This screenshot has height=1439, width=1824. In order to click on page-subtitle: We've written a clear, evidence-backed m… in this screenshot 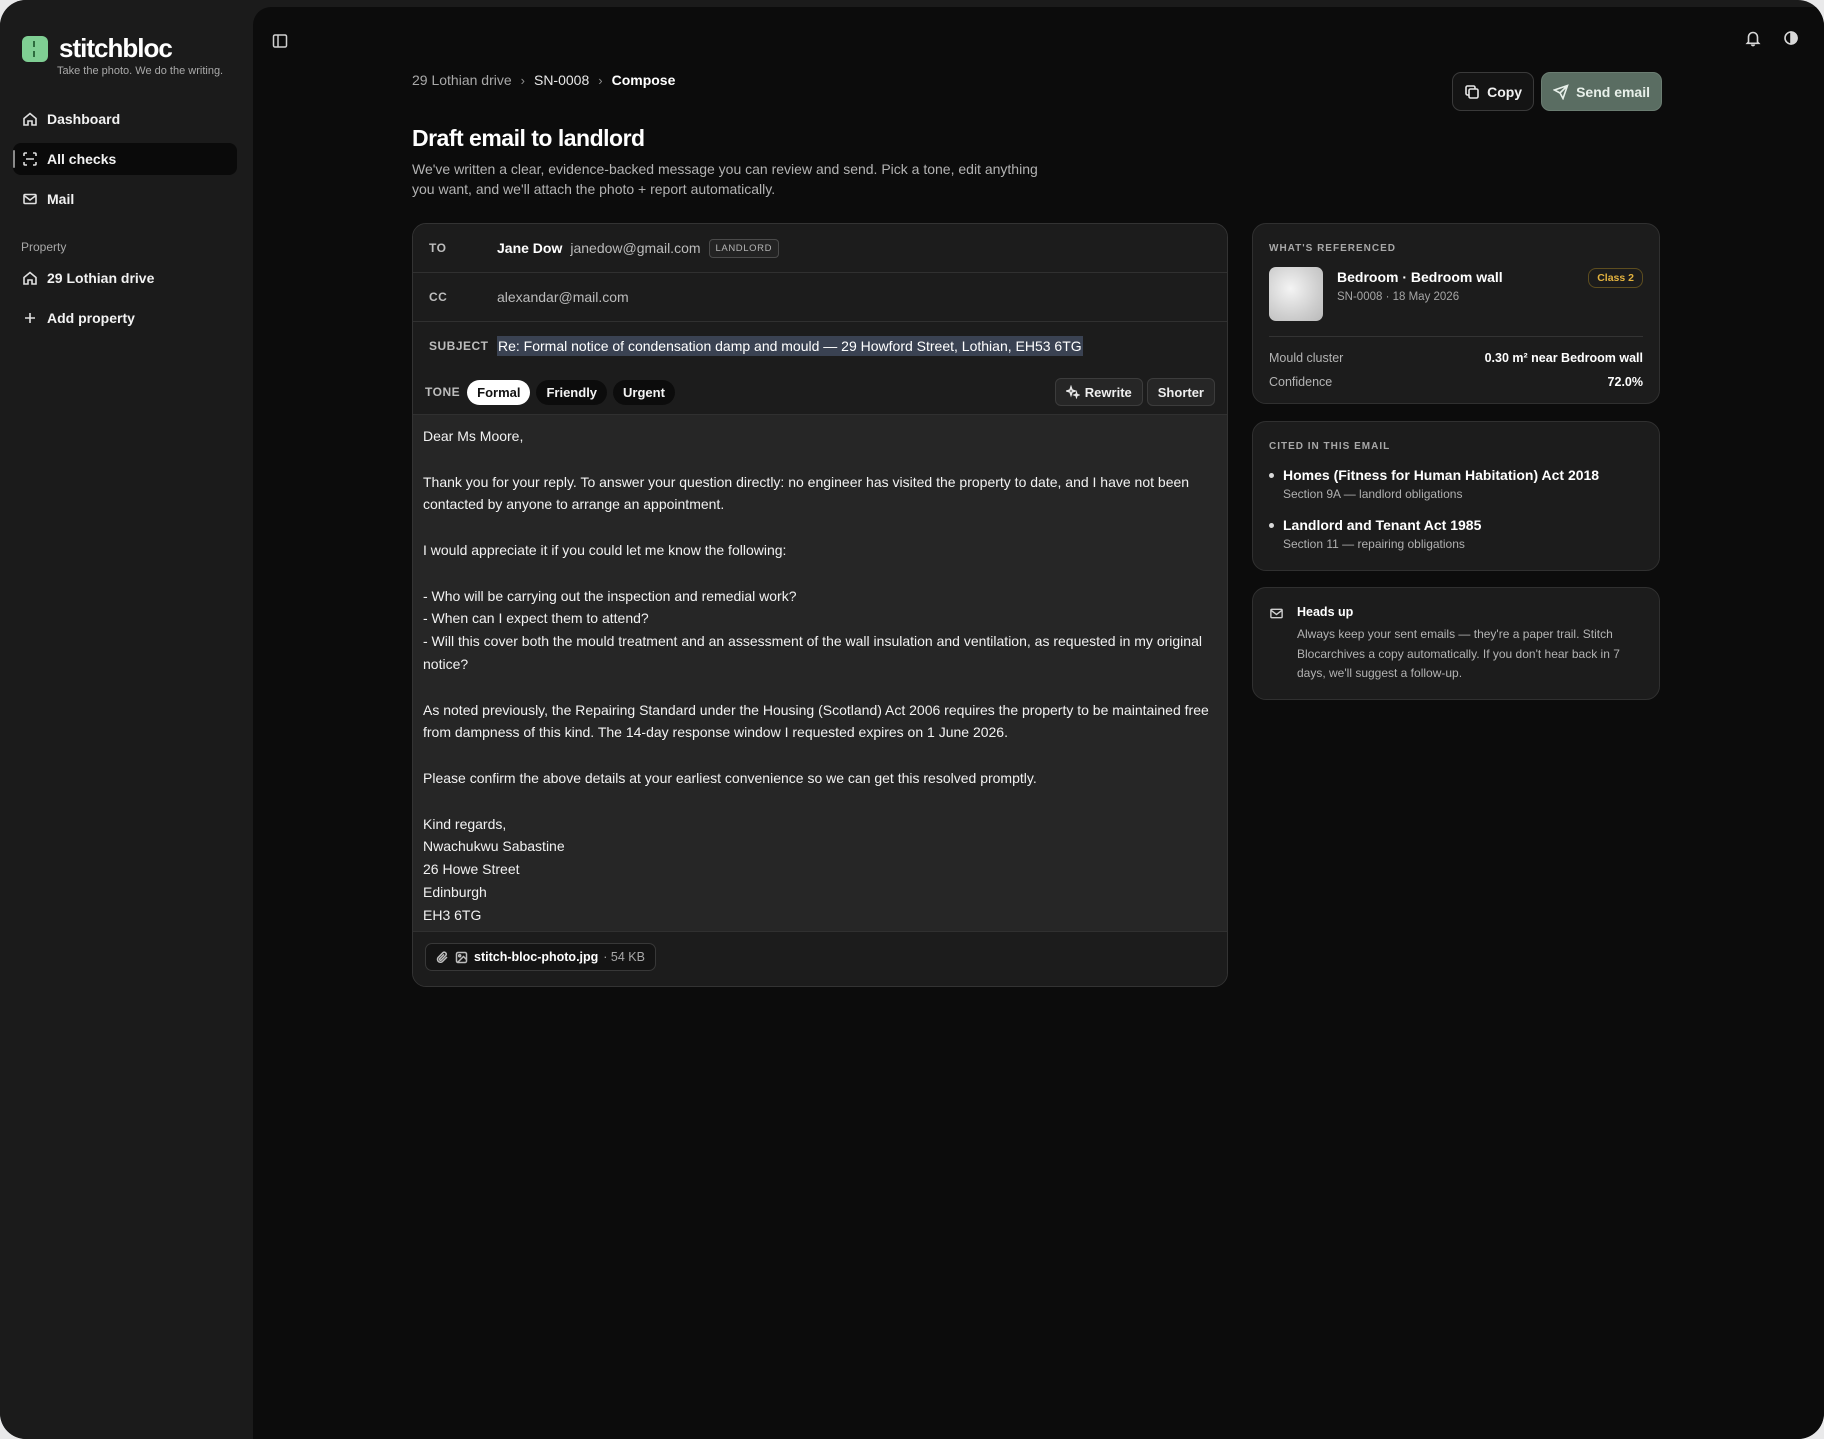, I will do `click(725, 179)`.